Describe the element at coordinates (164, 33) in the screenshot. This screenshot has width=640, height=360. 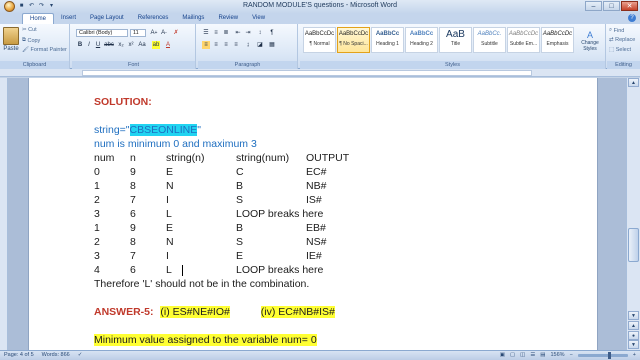
I see `shrink-font-icon: A-` at that location.